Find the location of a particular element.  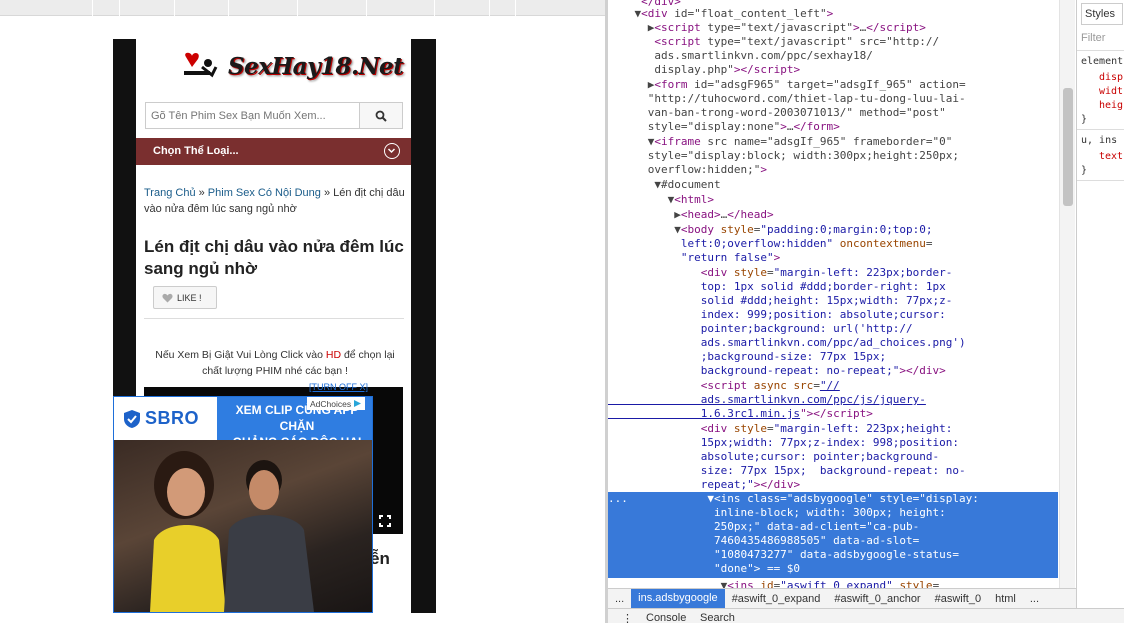

ad-image is located at coordinates (243, 526).